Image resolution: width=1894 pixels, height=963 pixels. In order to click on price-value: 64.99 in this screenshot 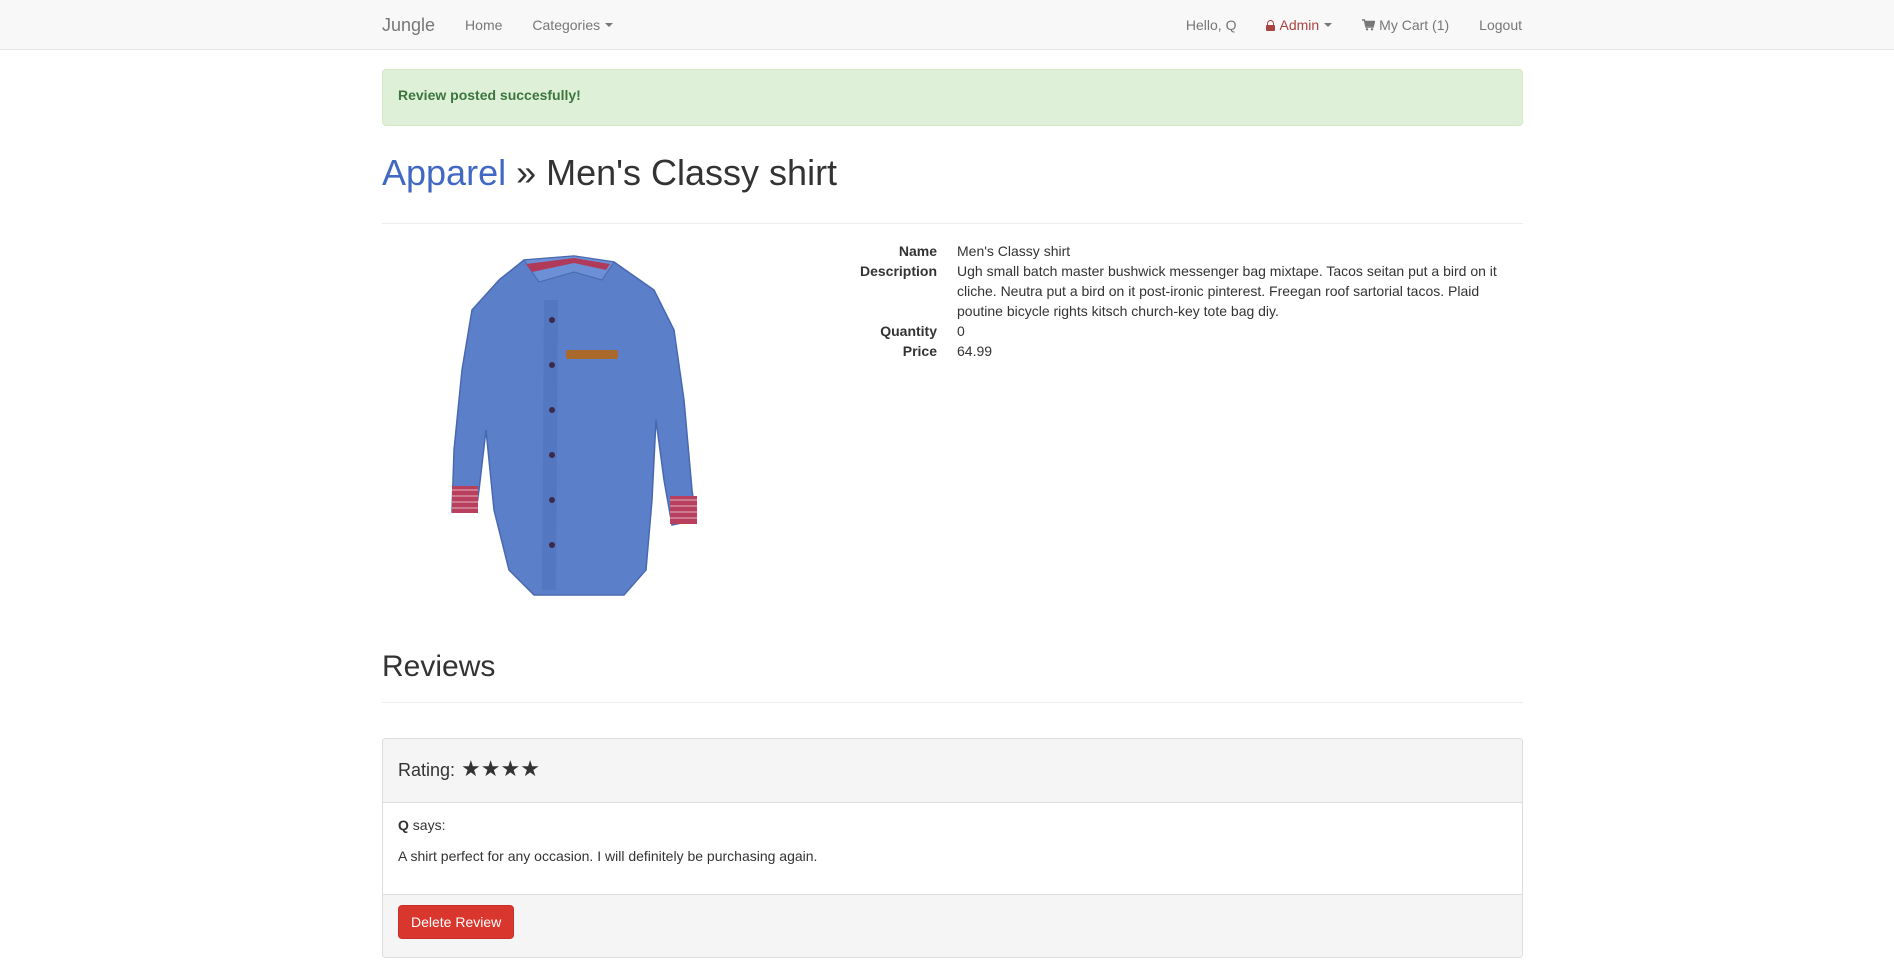, I will do `click(975, 351)`.